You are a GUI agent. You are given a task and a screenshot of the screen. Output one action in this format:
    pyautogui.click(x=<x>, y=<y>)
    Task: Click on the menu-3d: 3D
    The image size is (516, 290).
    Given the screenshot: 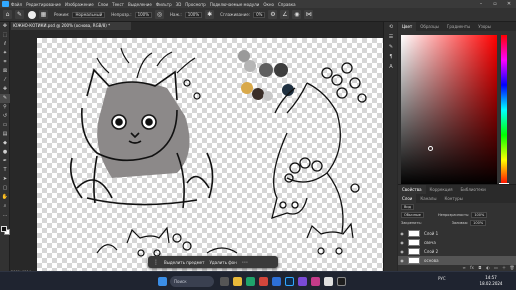 What is the action you would take?
    pyautogui.click(x=179, y=4)
    